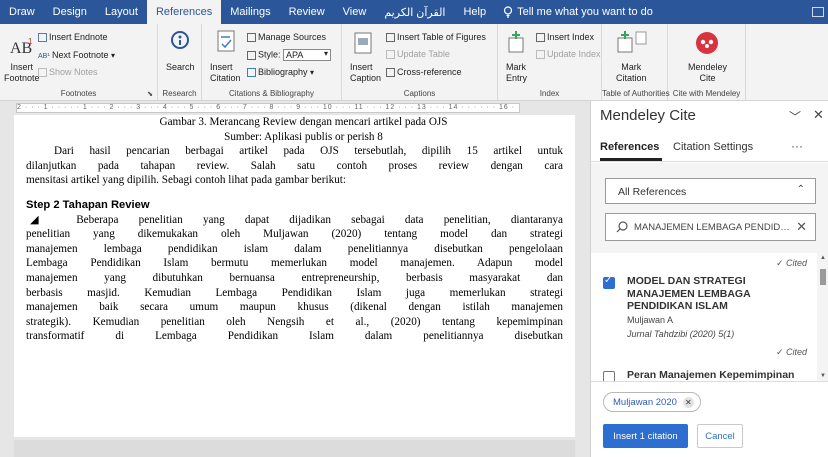 This screenshot has width=828, height=457. What do you see at coordinates (22, 47) in the screenshot?
I see `insert-footnote-icon: AB 1` at bounding box center [22, 47].